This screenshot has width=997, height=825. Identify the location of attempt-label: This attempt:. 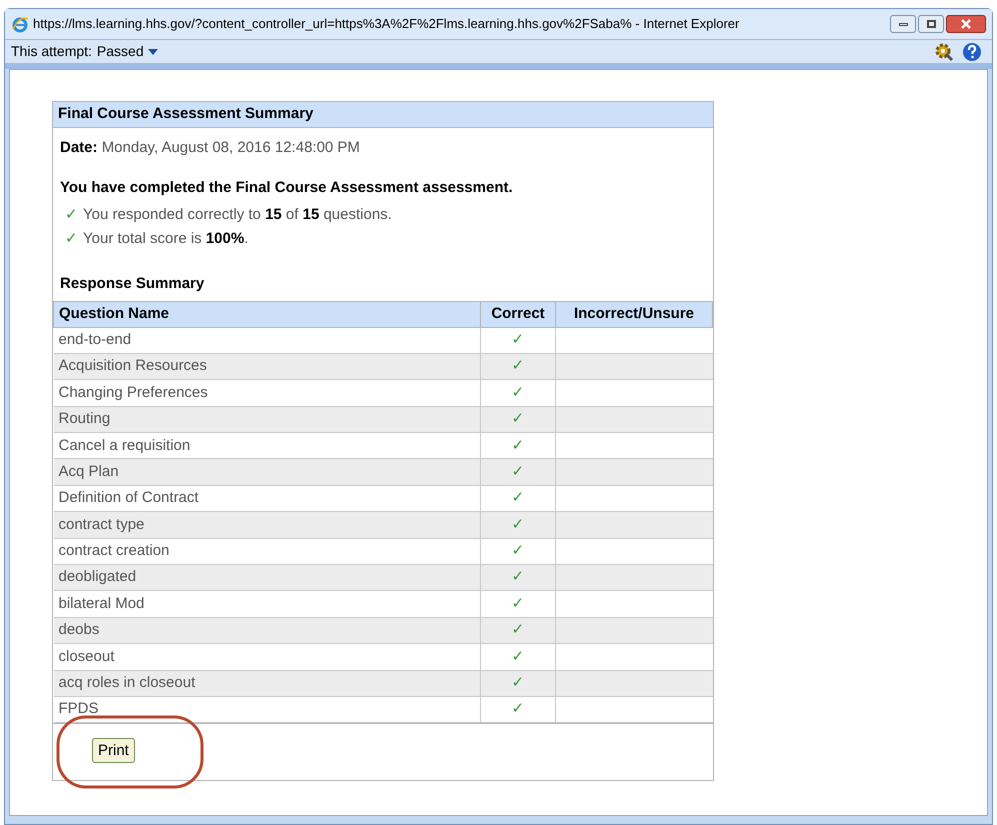
(51, 51).